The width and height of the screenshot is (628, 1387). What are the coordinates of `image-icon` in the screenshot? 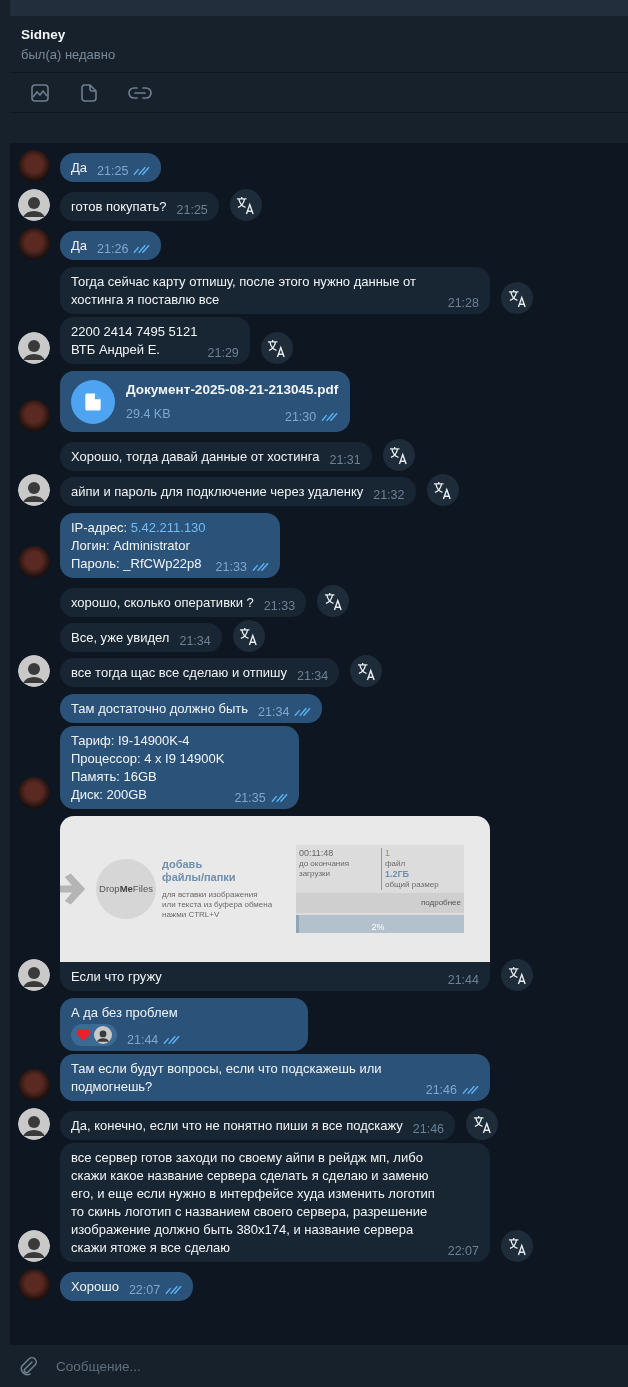 It's located at (40, 93).